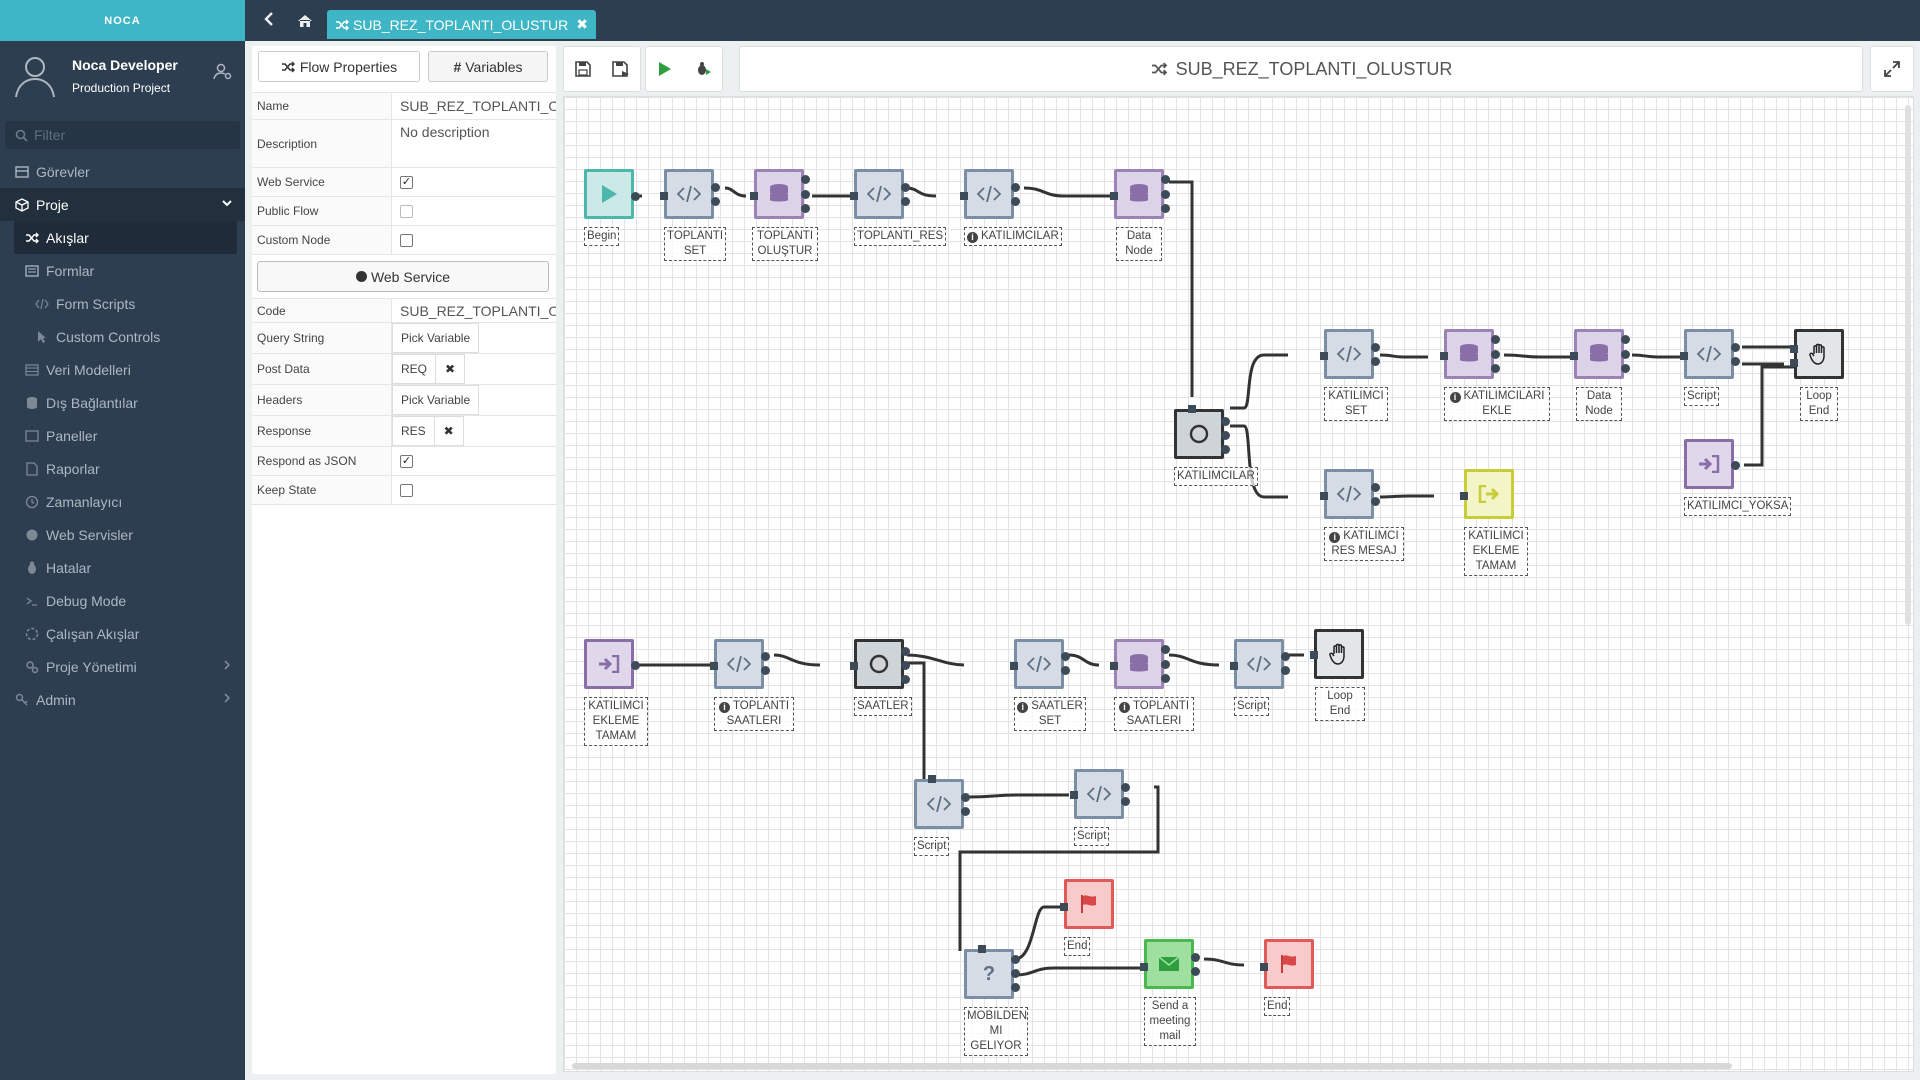  What do you see at coordinates (122, 600) in the screenshot?
I see `nav-debug-mode: Debug Mode` at bounding box center [122, 600].